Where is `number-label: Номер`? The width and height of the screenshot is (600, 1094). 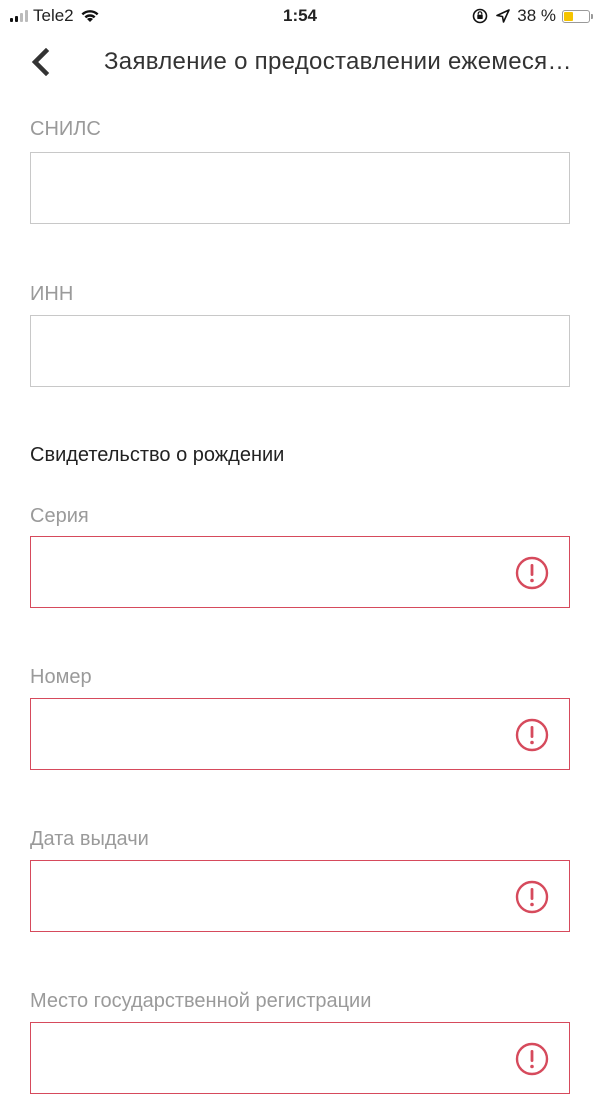 number-label: Номер is located at coordinates (61, 677).